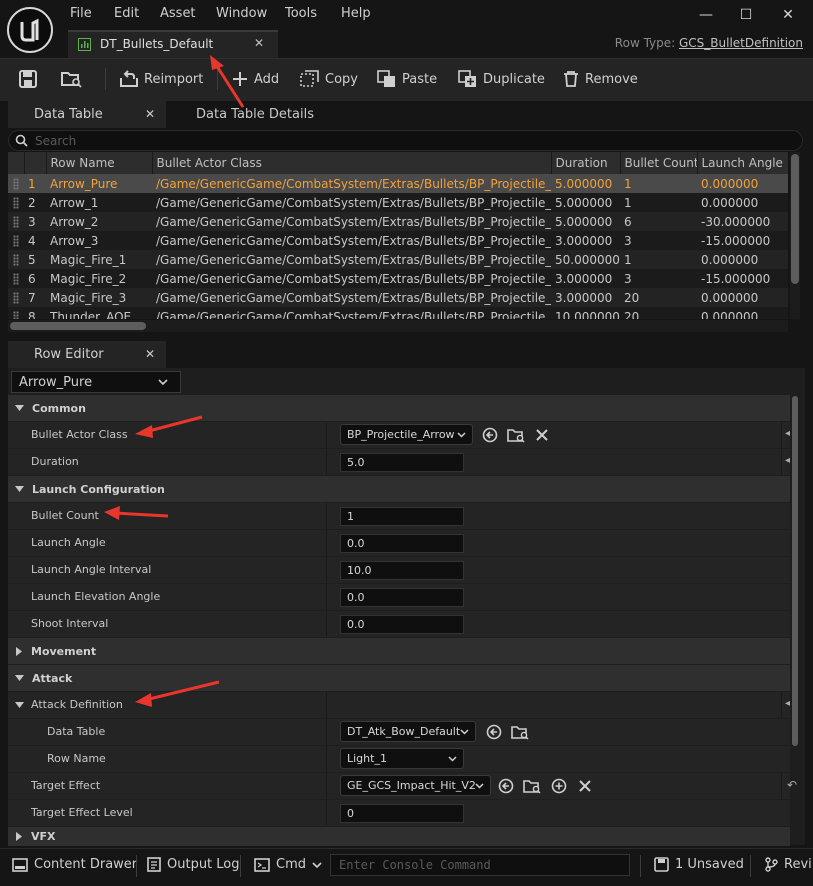  Describe the element at coordinates (399, 489) in the screenshot. I see `category-launch-configuration: Launch Configuration` at that location.